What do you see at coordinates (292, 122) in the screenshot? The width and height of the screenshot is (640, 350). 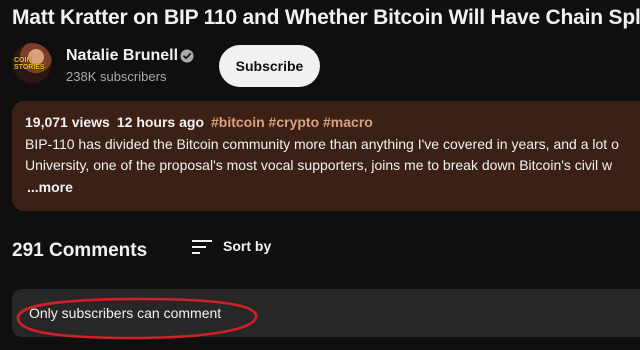 I see `hashtags: #bitcoin #crypto #macro` at bounding box center [292, 122].